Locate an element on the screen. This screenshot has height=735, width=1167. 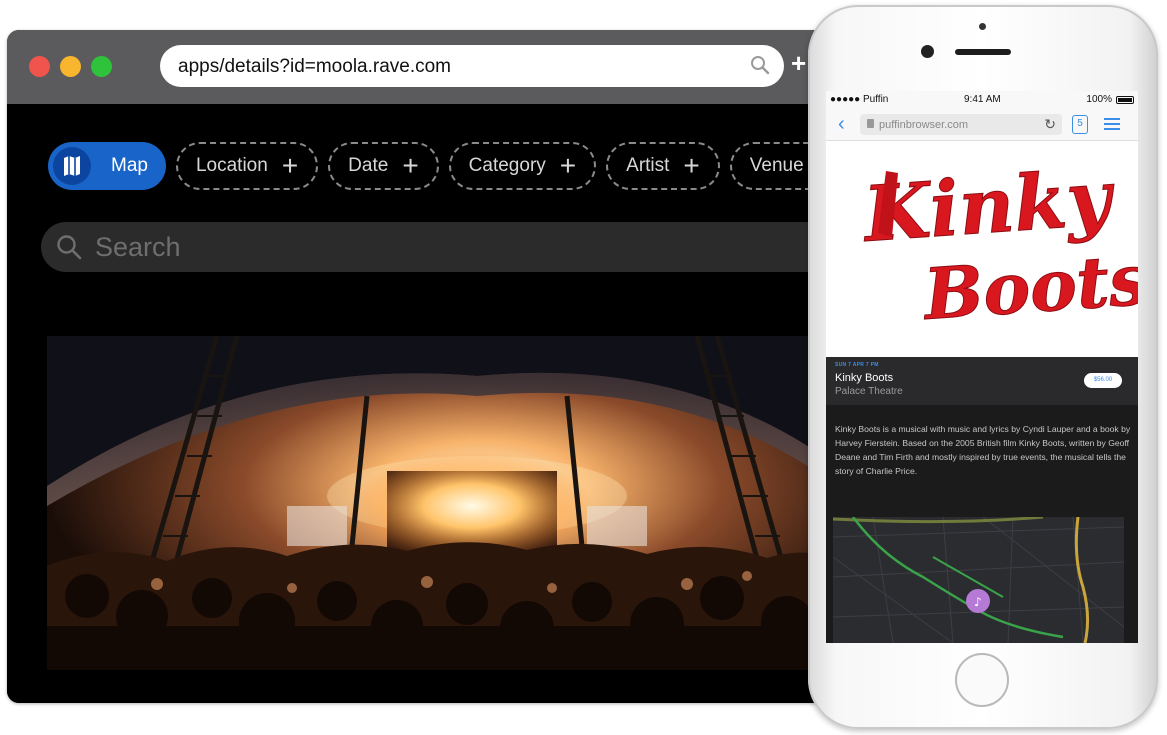
new-tab-button: + is located at coordinates (798, 63).